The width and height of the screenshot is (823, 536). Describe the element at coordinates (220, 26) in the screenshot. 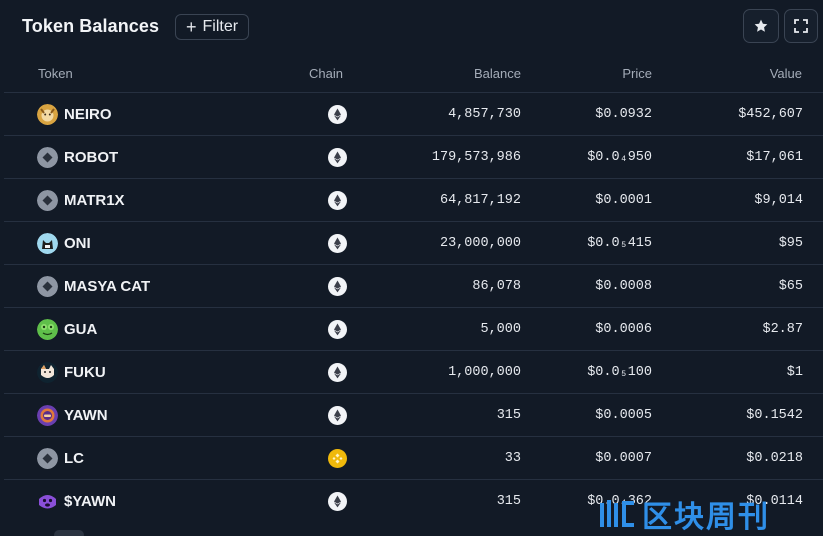

I see `filter-label: Filter` at that location.